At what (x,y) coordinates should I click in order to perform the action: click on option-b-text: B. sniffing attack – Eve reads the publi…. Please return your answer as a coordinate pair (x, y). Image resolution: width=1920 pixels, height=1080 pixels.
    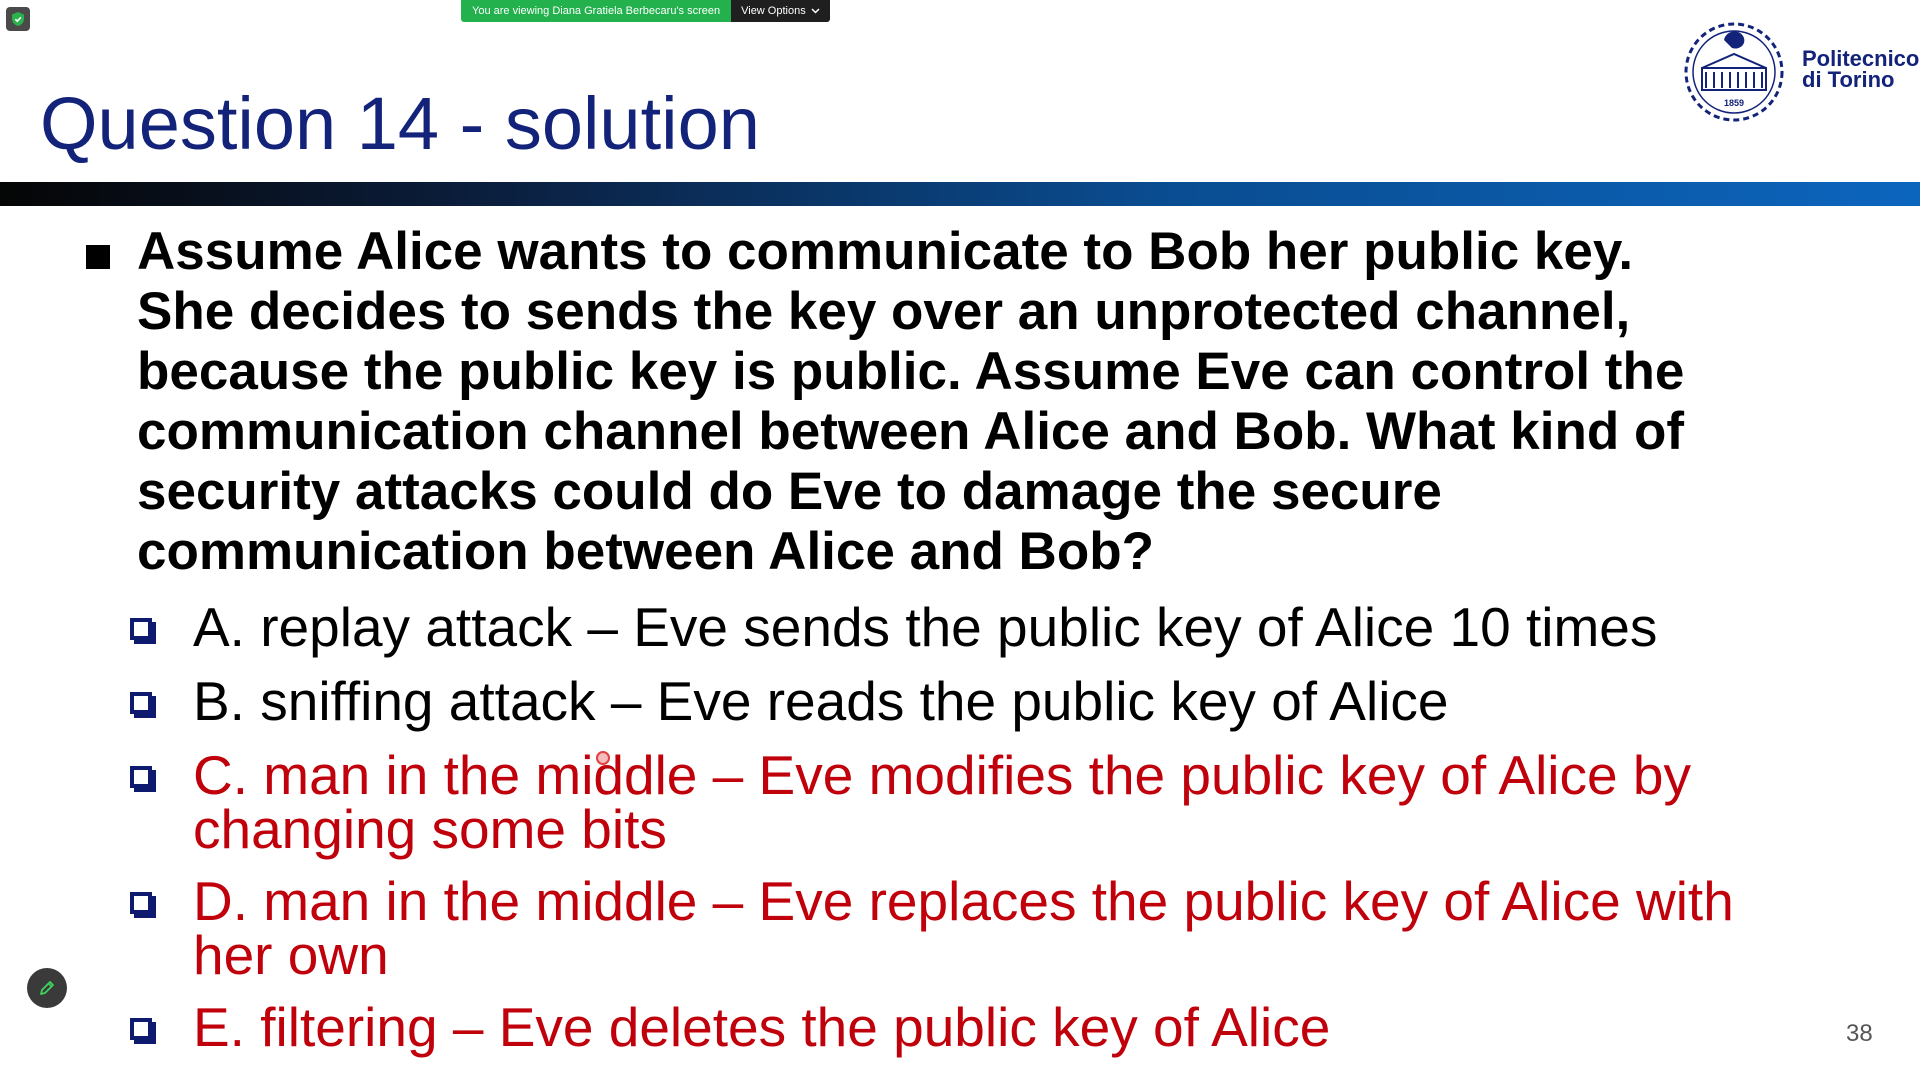
    Looking at the image, I should click on (821, 701).